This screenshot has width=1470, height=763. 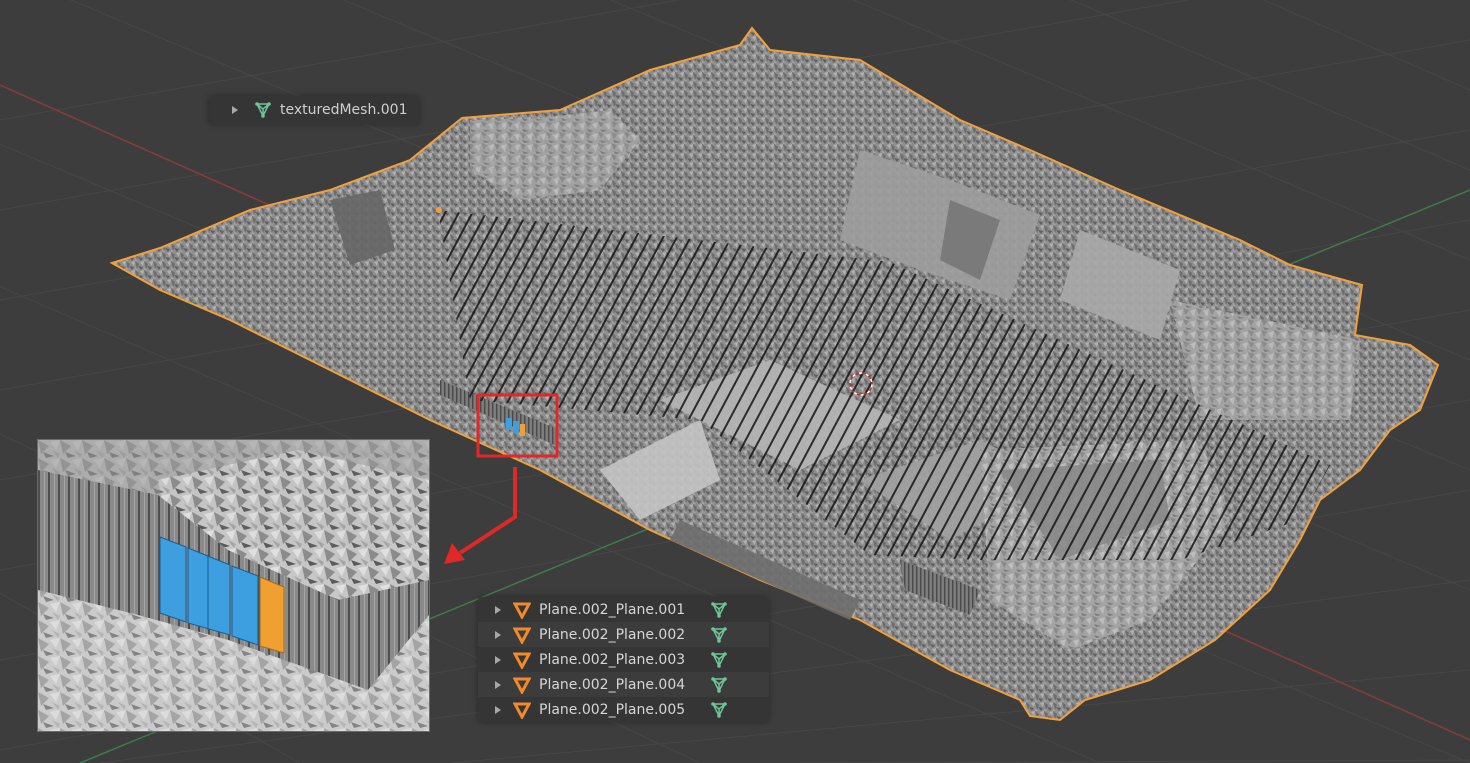 What do you see at coordinates (344, 110) in the screenshot?
I see `object-name: texturedMesh.001` at bounding box center [344, 110].